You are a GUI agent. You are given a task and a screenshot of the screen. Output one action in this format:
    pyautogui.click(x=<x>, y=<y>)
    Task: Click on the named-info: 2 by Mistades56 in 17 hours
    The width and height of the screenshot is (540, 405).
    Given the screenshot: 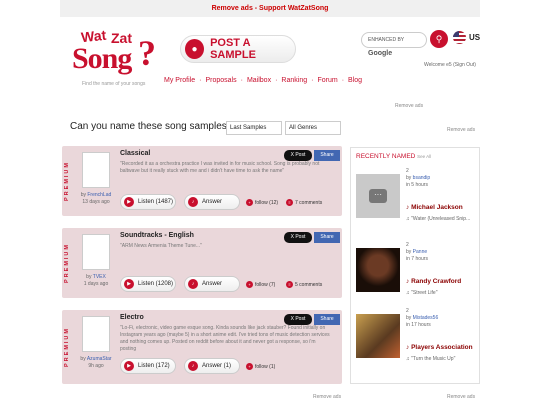 What is the action you would take?
    pyautogui.click(x=422, y=318)
    